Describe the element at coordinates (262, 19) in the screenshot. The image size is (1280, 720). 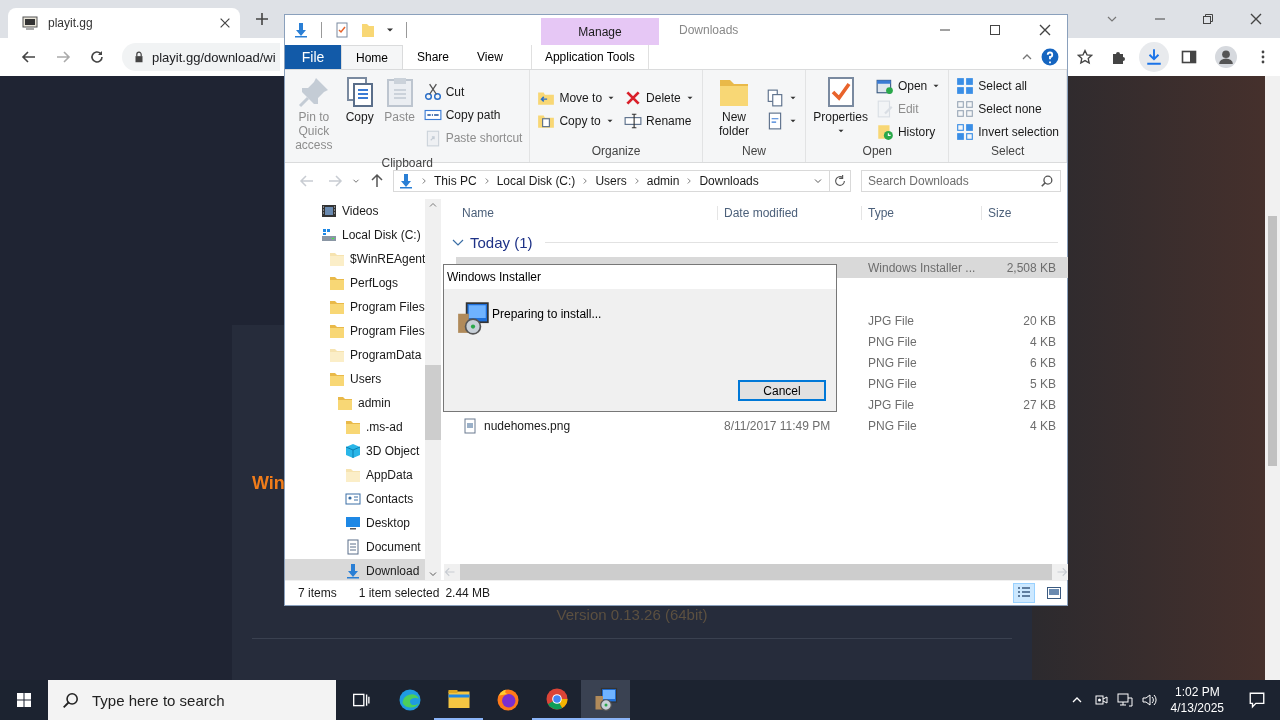
I see `plus-icon` at that location.